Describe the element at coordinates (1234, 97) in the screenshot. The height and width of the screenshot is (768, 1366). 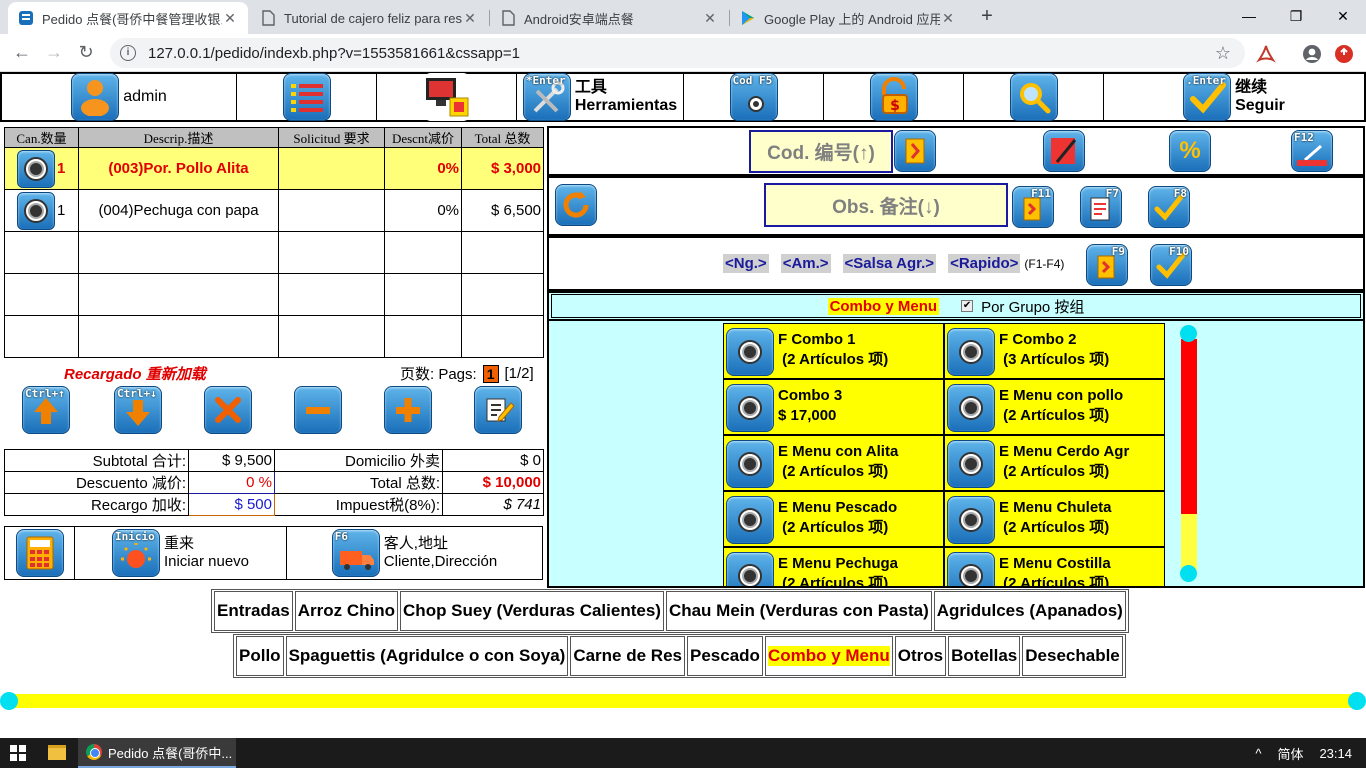
I see `continue-button: .Enter 继续 Seguir` at that location.